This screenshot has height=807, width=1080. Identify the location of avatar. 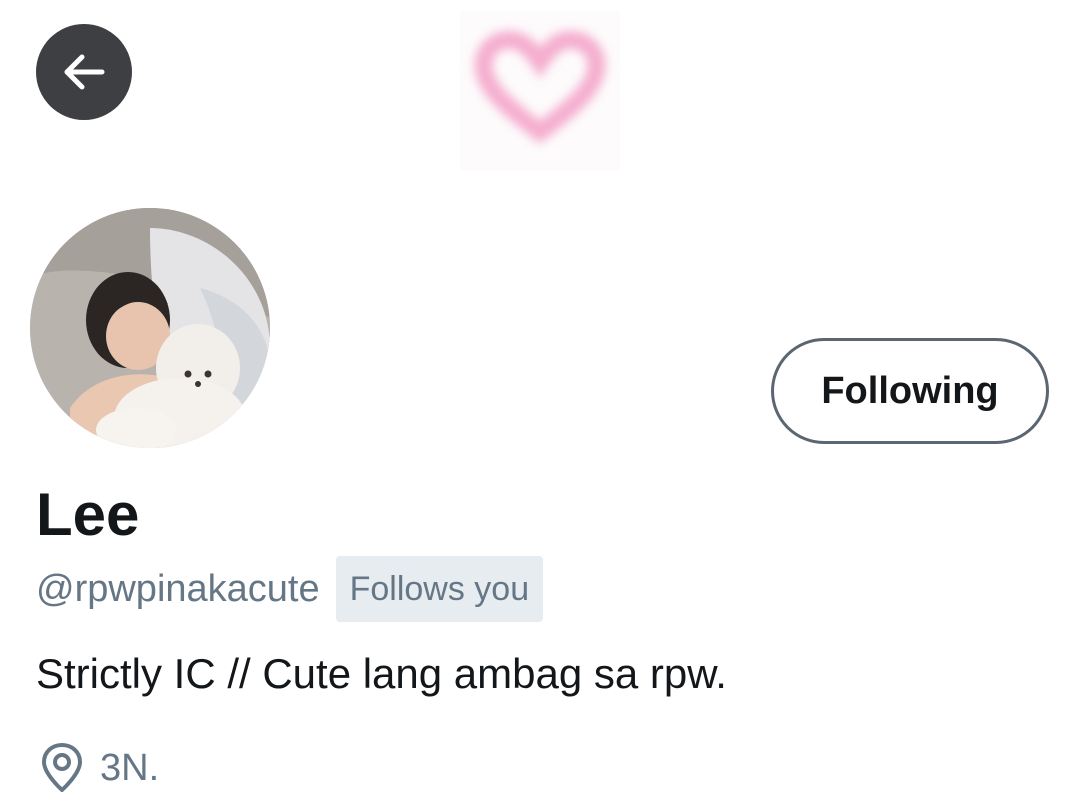
(150, 328).